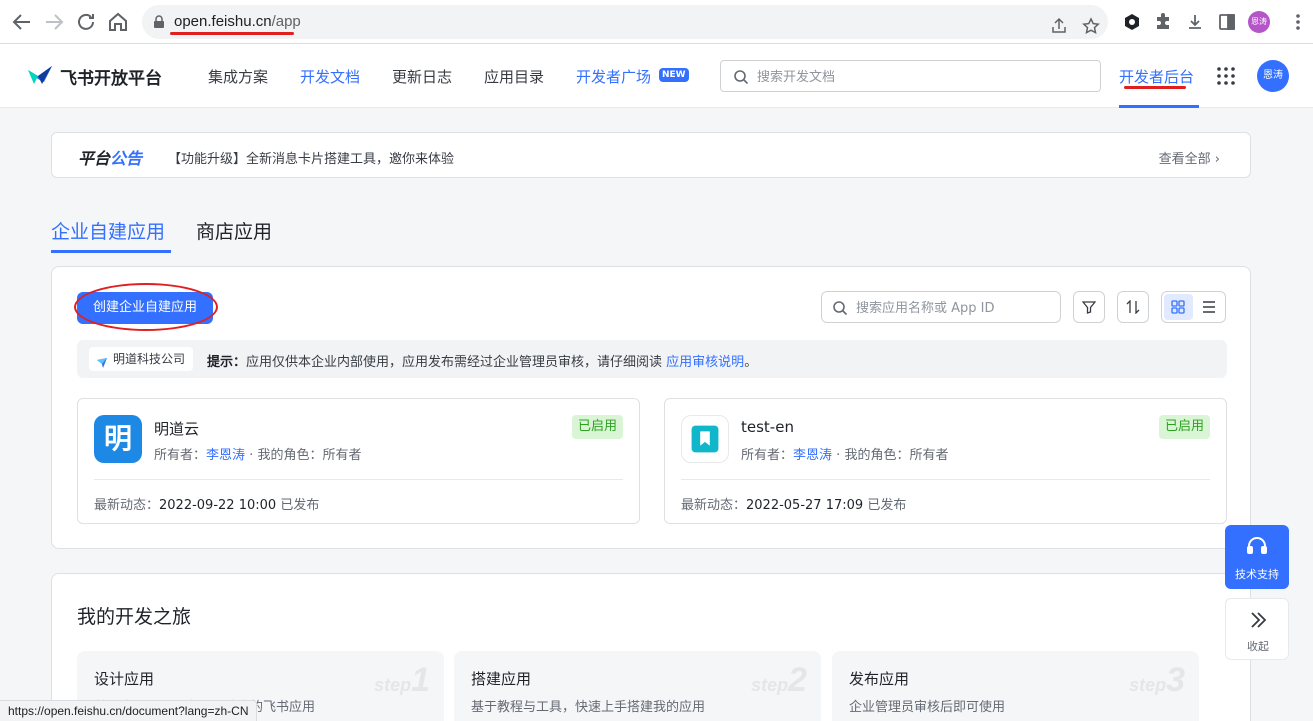 This screenshot has height=721, width=1313. Describe the element at coordinates (705, 439) in the screenshot. I see `bookmark-app-icon` at that location.